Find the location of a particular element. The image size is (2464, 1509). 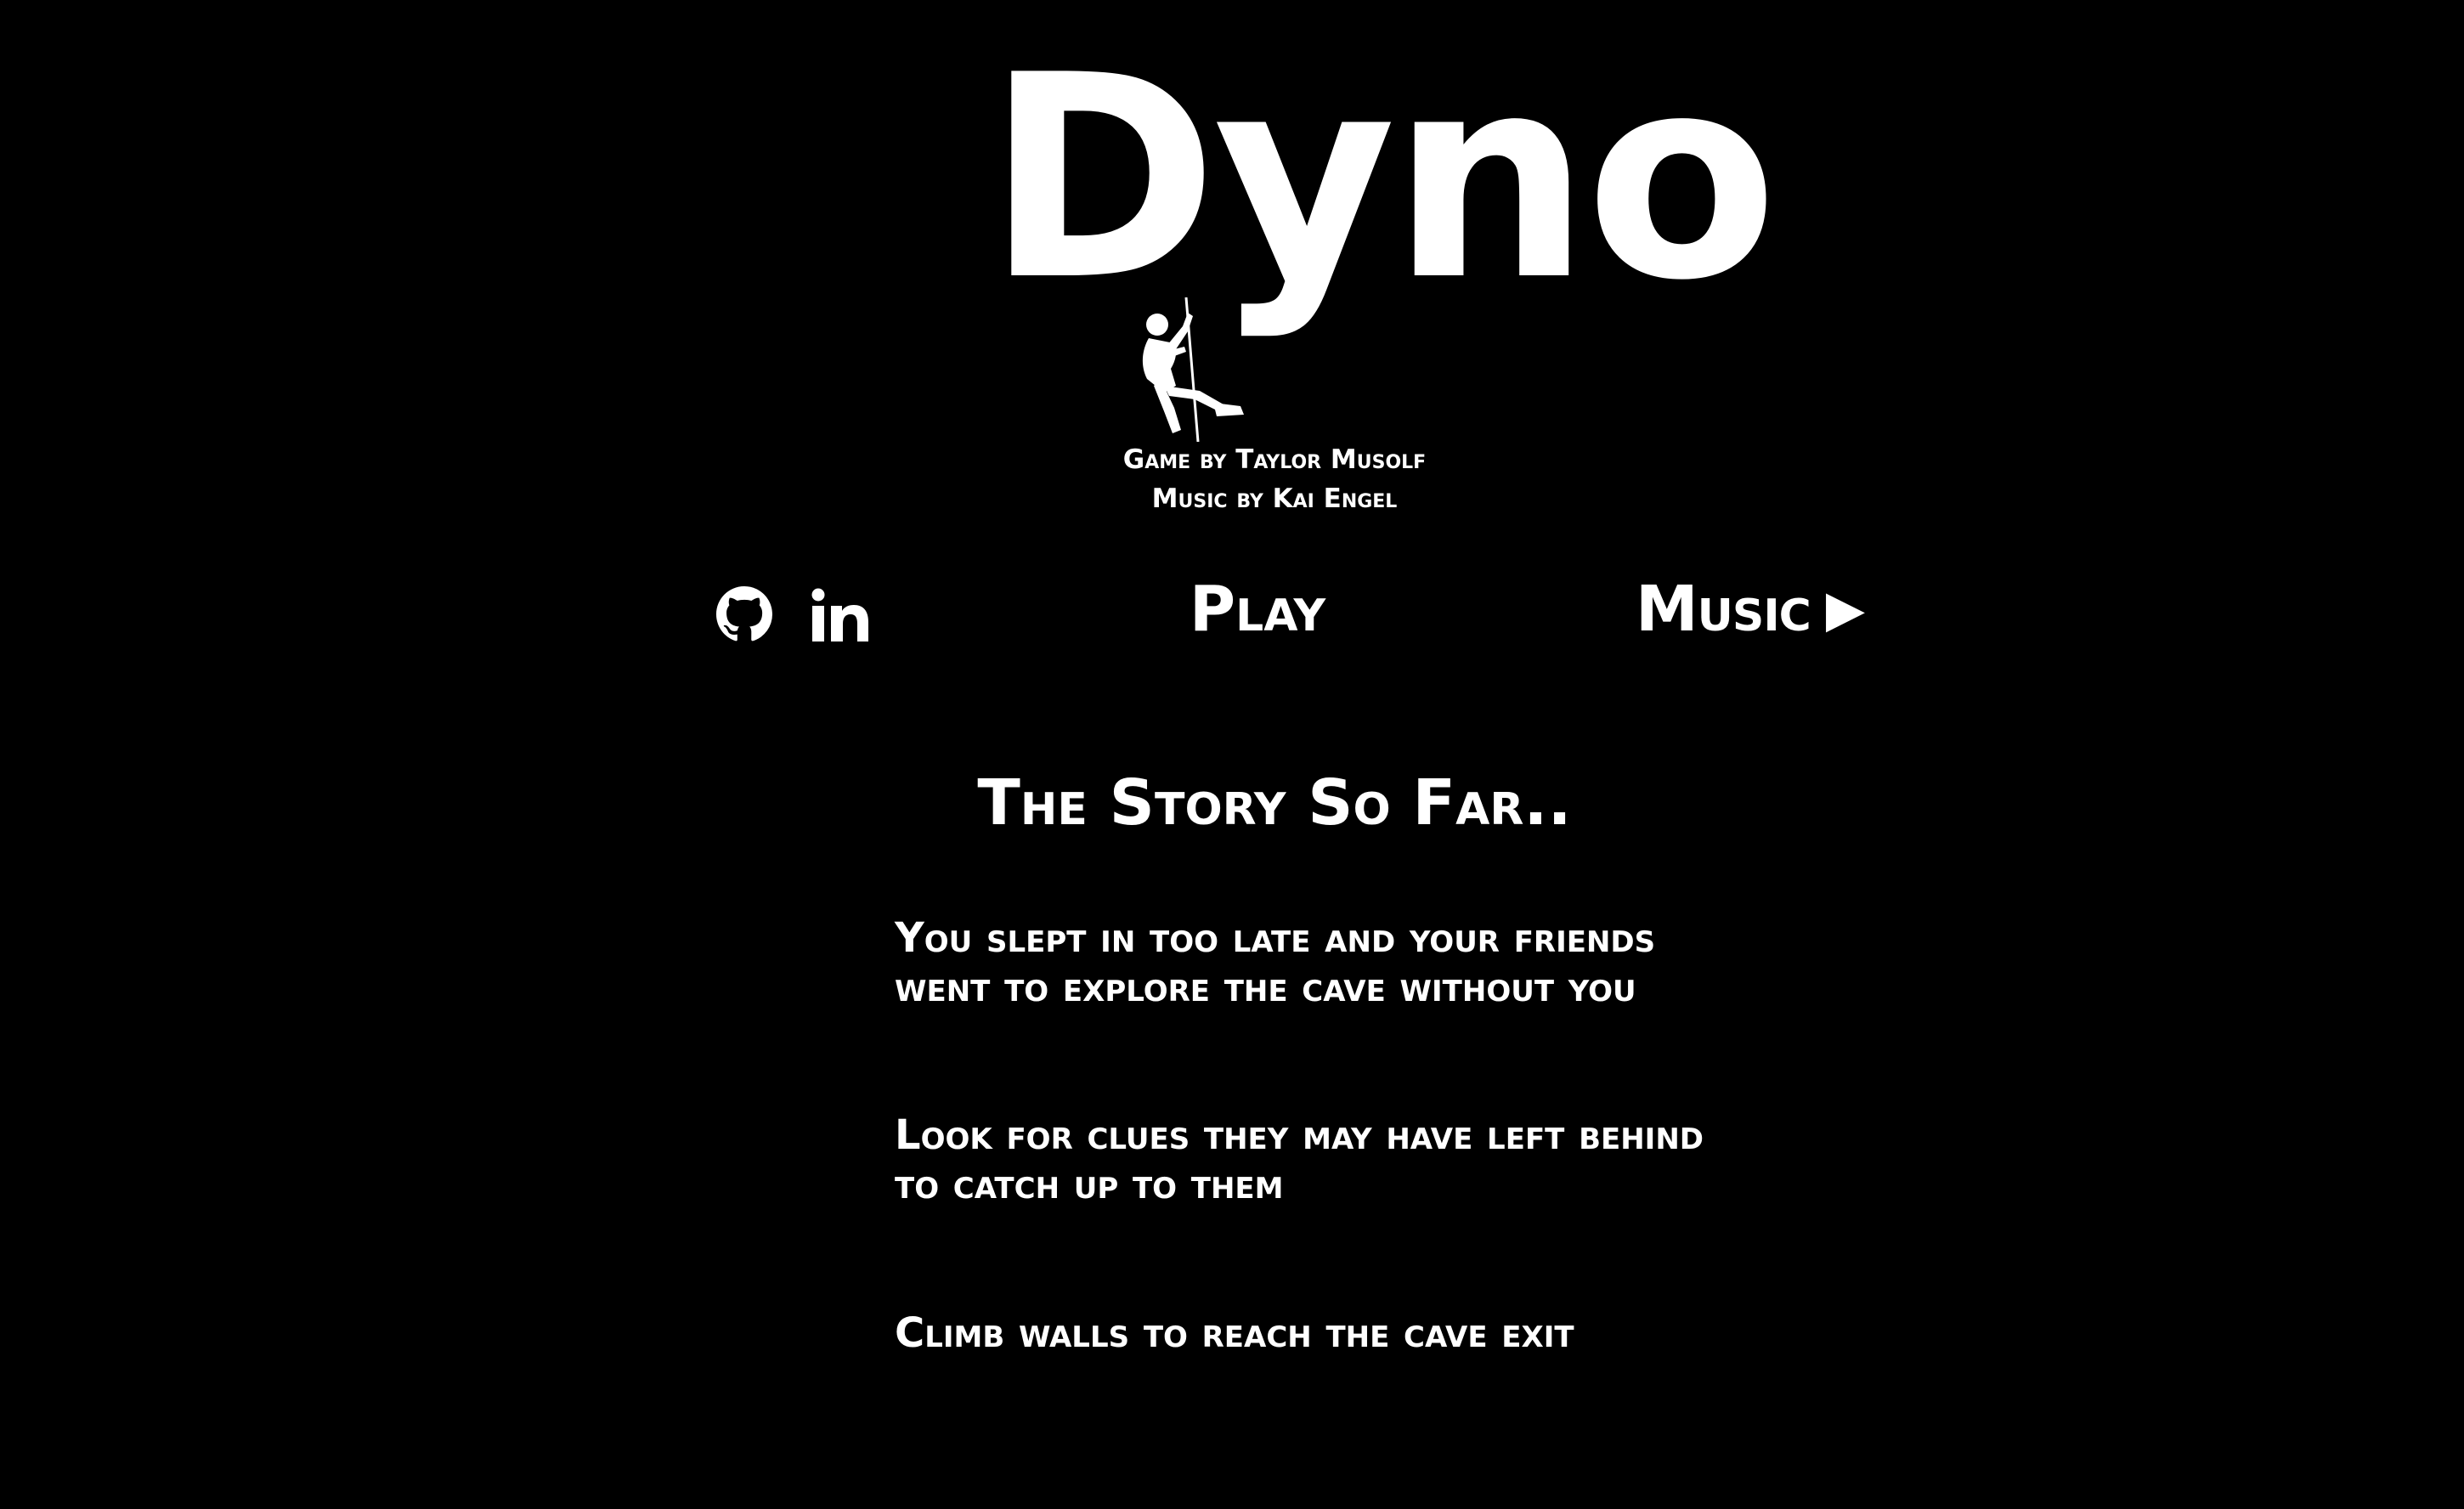

music-toggle-button: Music ▶ is located at coordinates (1750, 609).